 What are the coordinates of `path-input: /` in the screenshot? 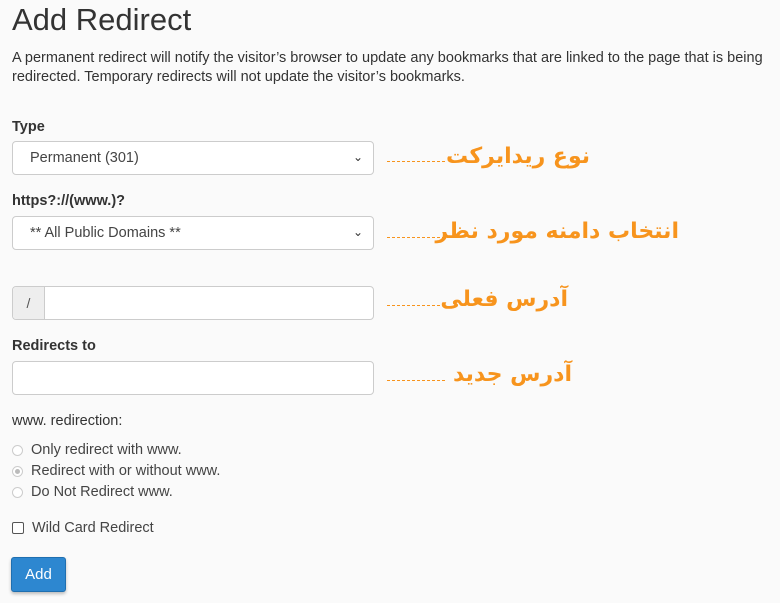 It's located at (193, 303).